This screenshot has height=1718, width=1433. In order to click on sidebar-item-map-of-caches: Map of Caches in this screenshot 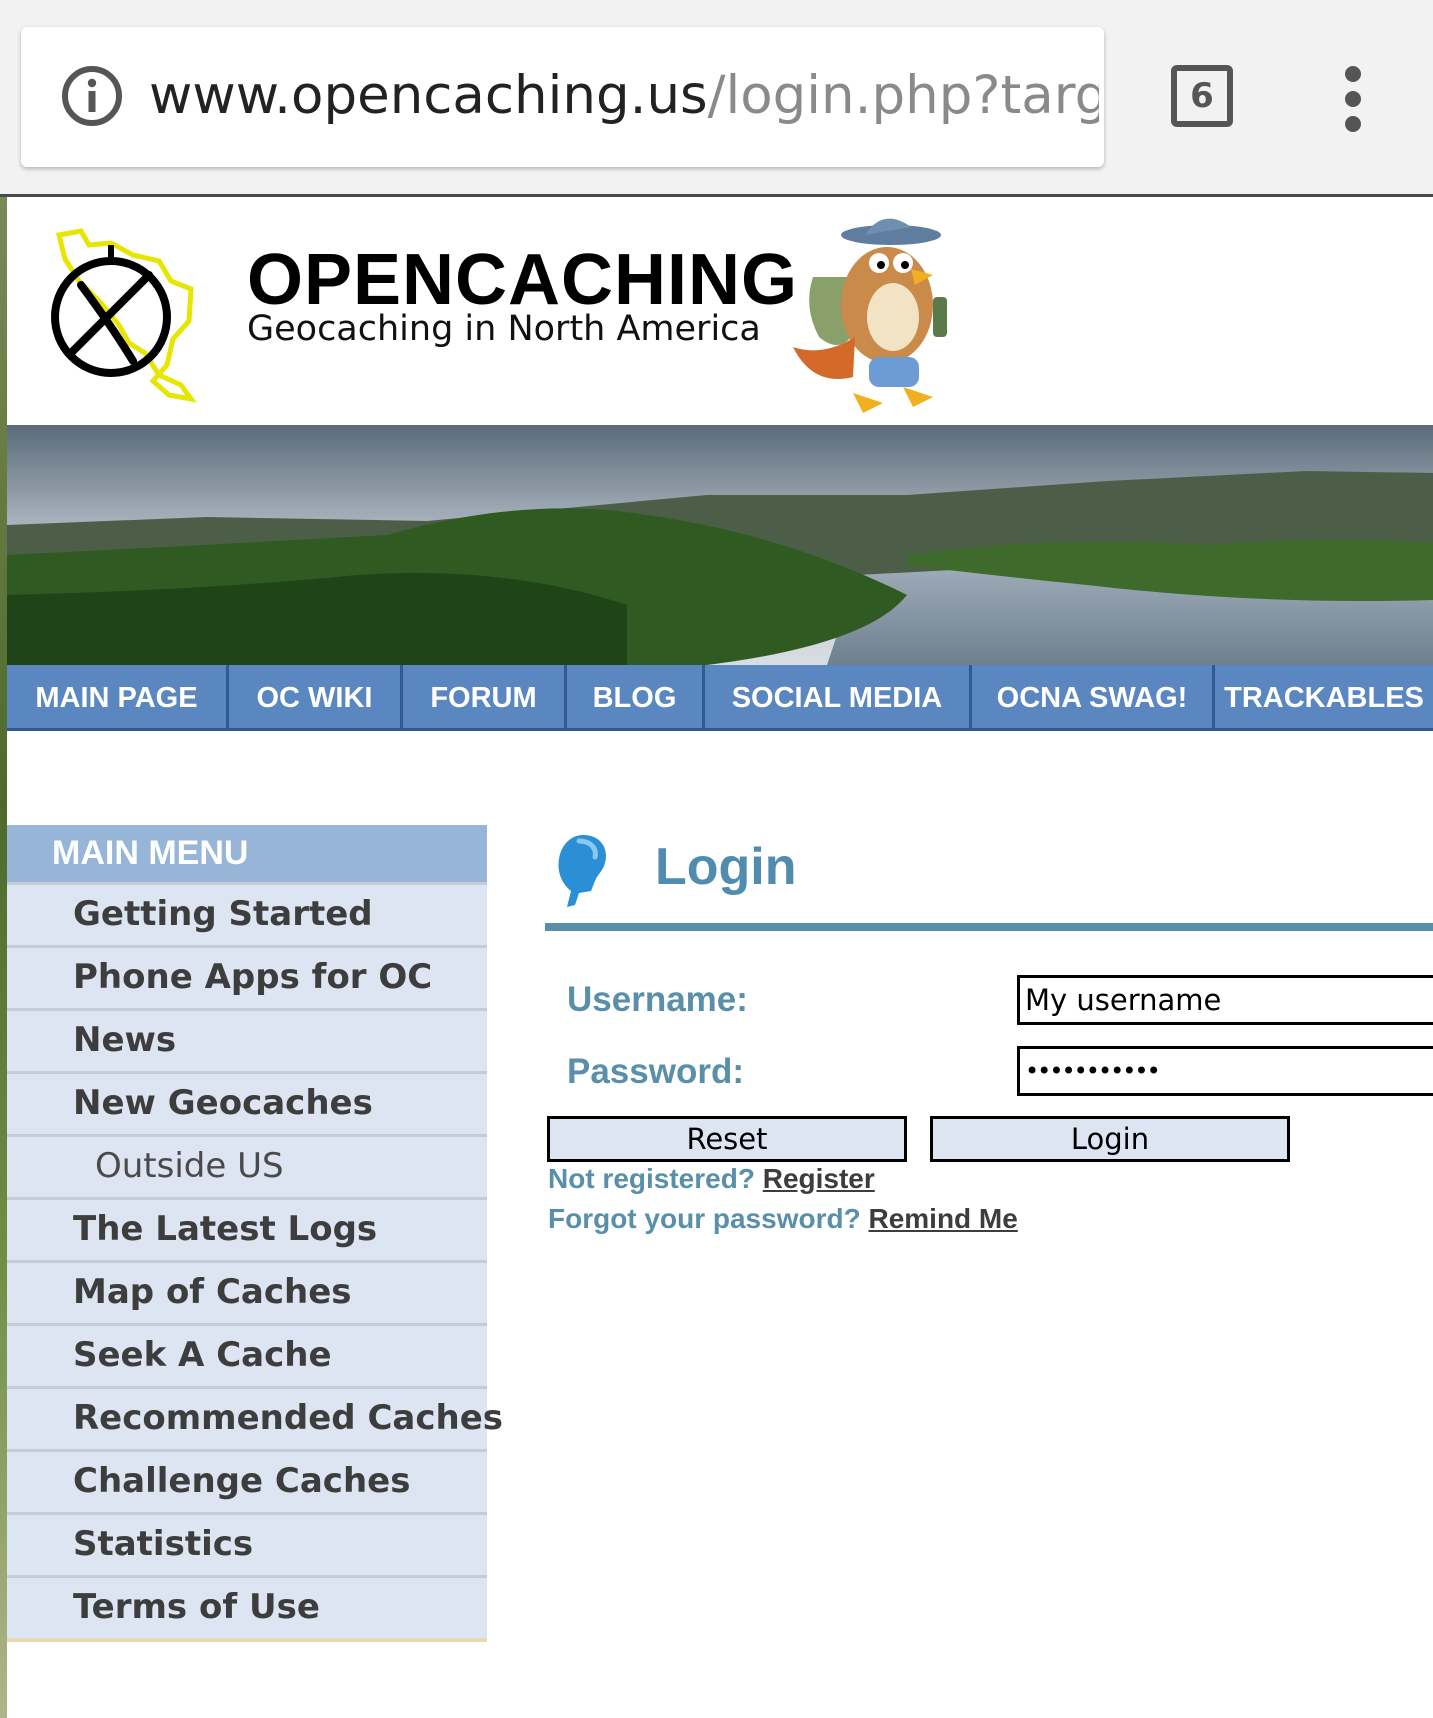, I will do `click(247, 1291)`.